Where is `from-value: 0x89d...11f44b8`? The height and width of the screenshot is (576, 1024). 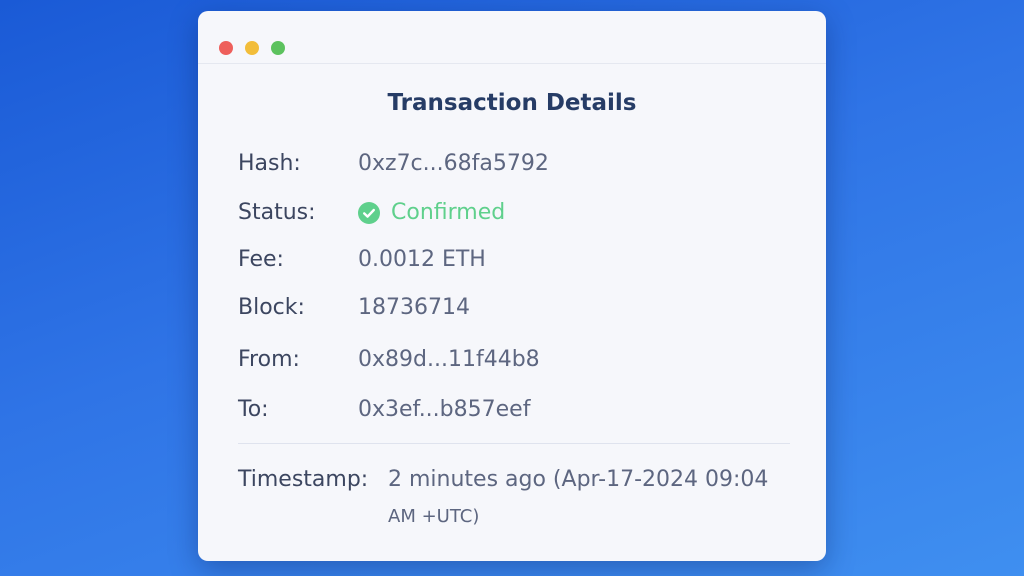
from-value: 0x89d...11f44b8 is located at coordinates (449, 359).